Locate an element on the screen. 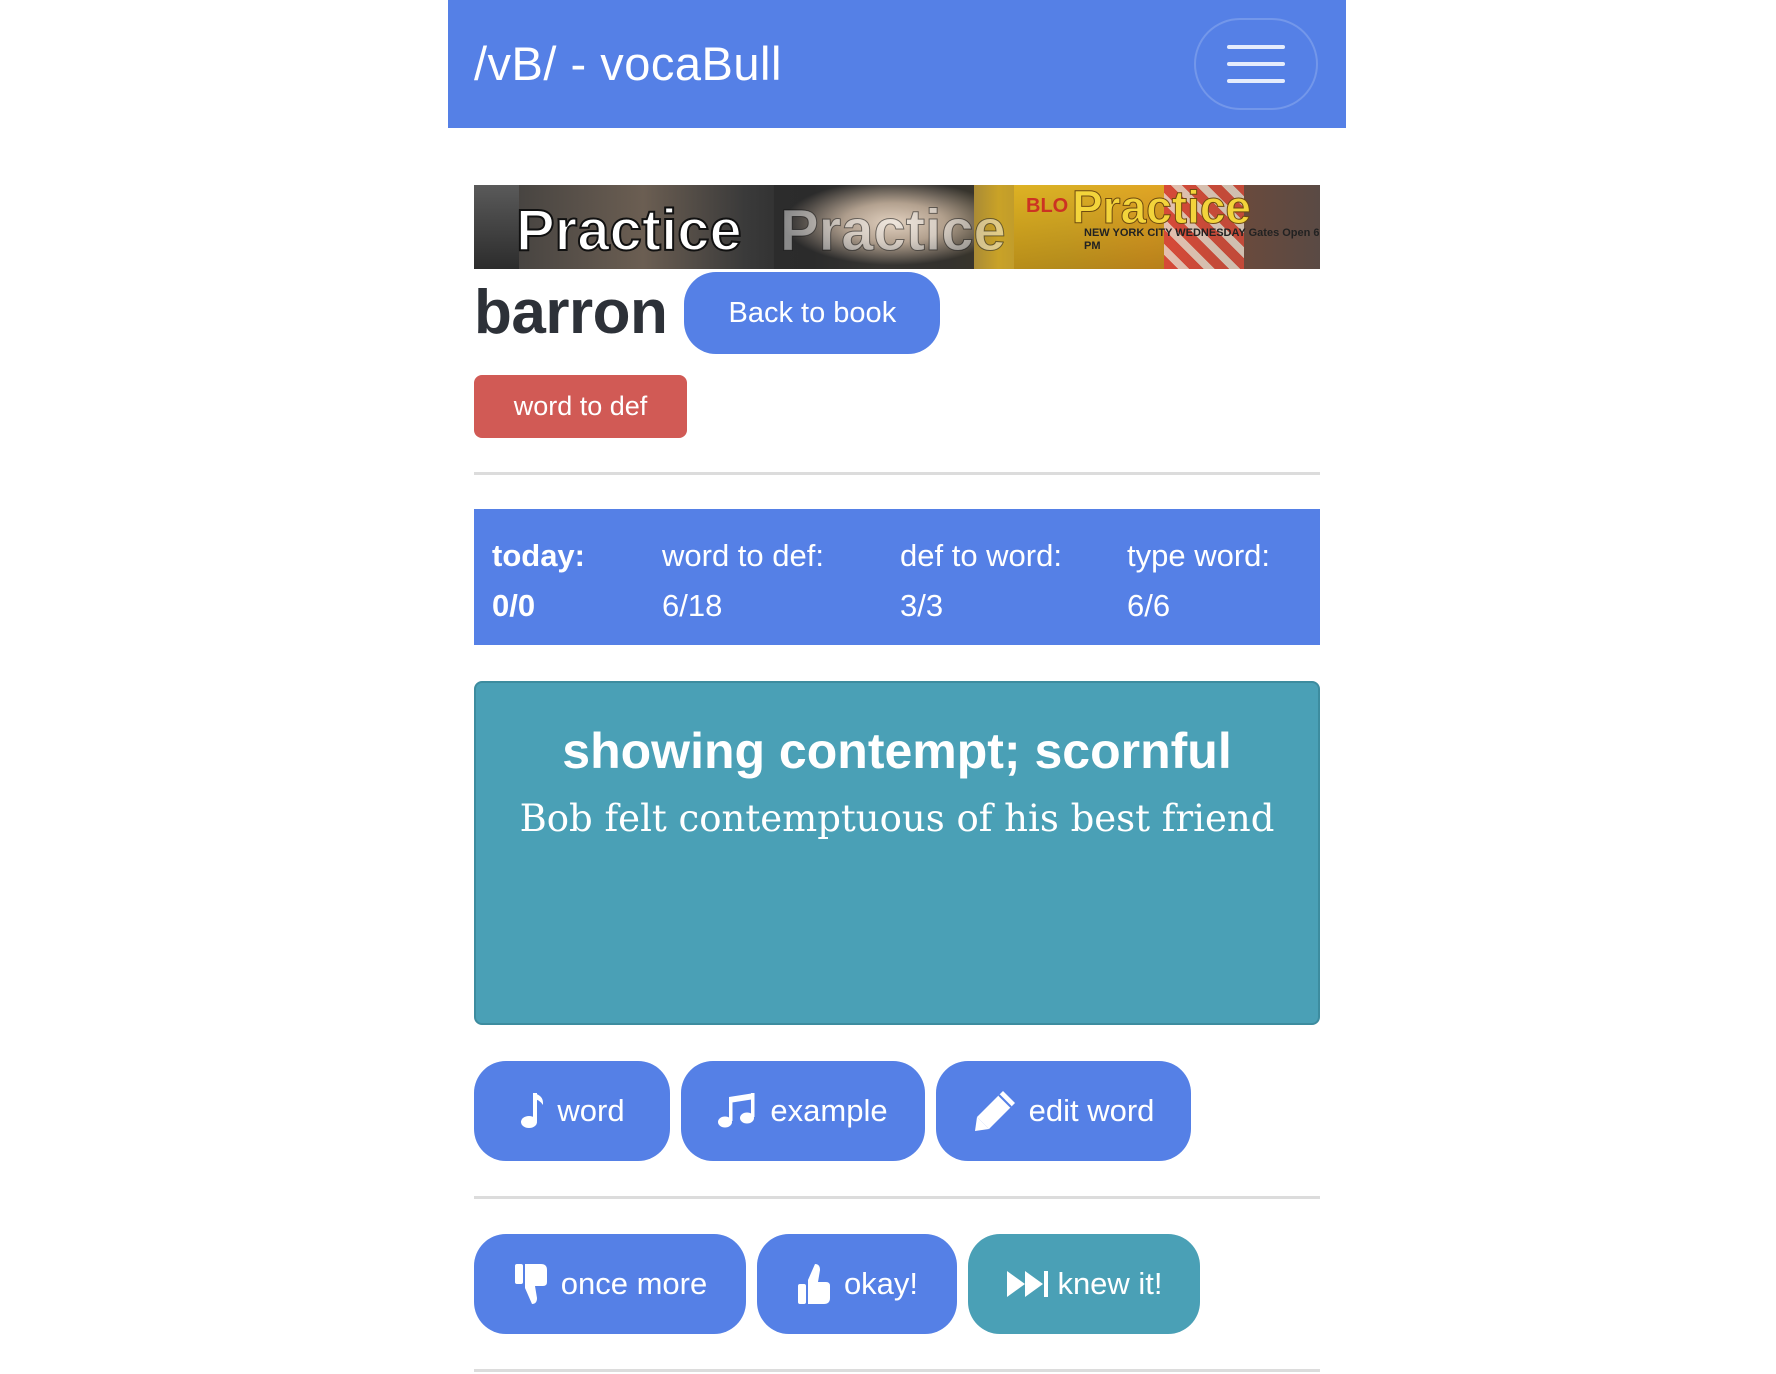  navbar-brand: /vB/ - vocaBull is located at coordinates (628, 64).